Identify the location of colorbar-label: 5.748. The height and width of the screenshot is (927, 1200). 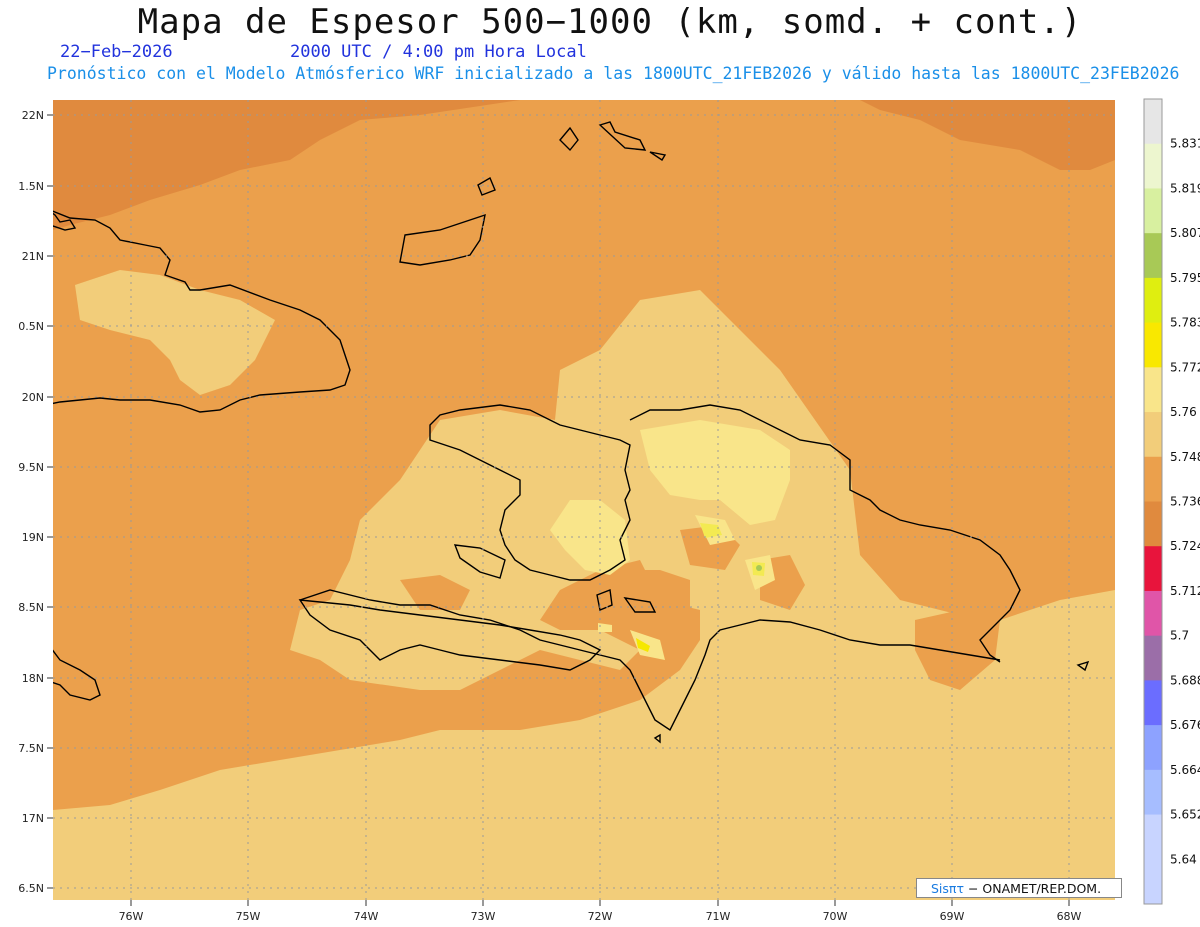
(1185, 457).